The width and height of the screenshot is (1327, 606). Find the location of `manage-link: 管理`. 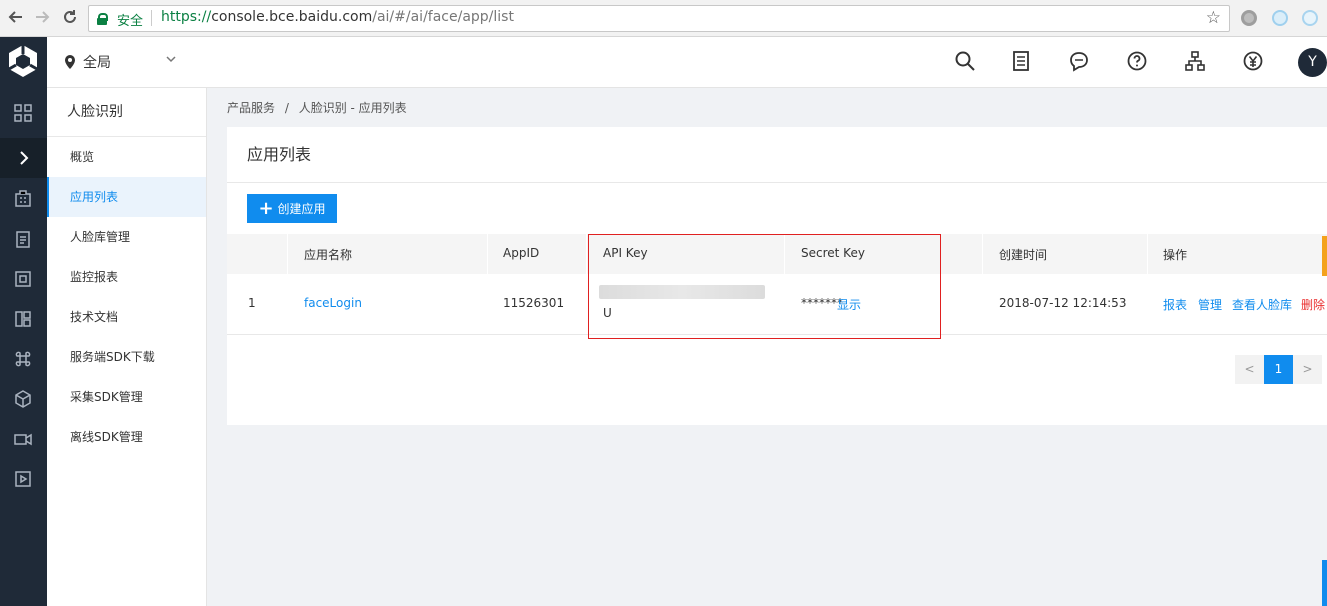

manage-link: 管理 is located at coordinates (1210, 304).